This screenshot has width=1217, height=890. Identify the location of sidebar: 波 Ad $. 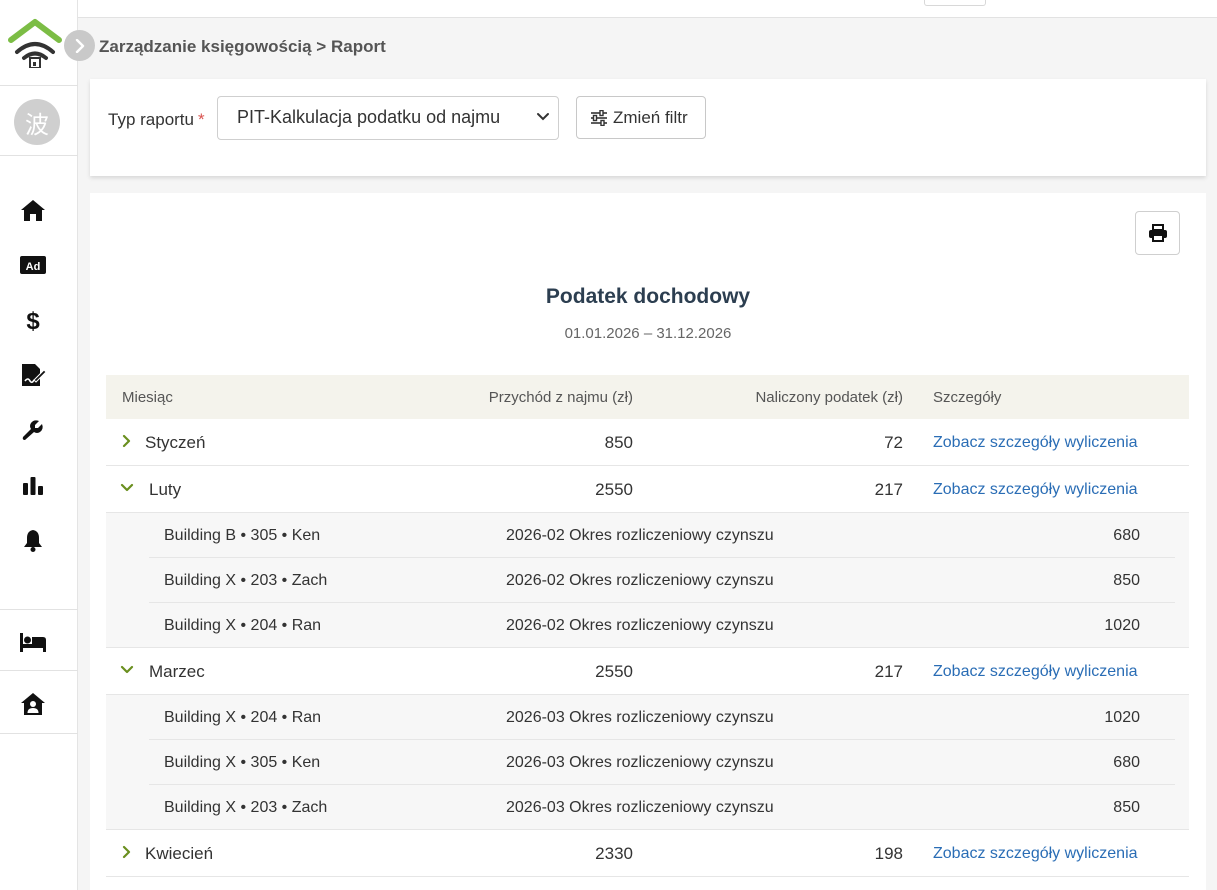
(39, 445).